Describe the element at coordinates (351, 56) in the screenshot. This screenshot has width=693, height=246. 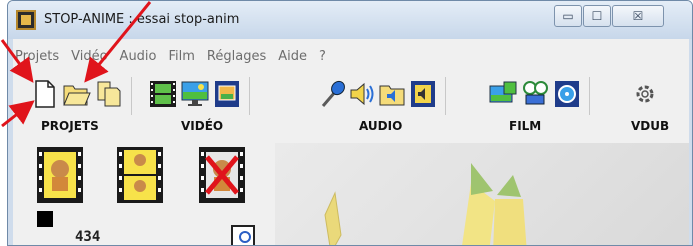
I see `menu-bar: Projets Vidéo Audio Film Réglages Aide ?` at that location.